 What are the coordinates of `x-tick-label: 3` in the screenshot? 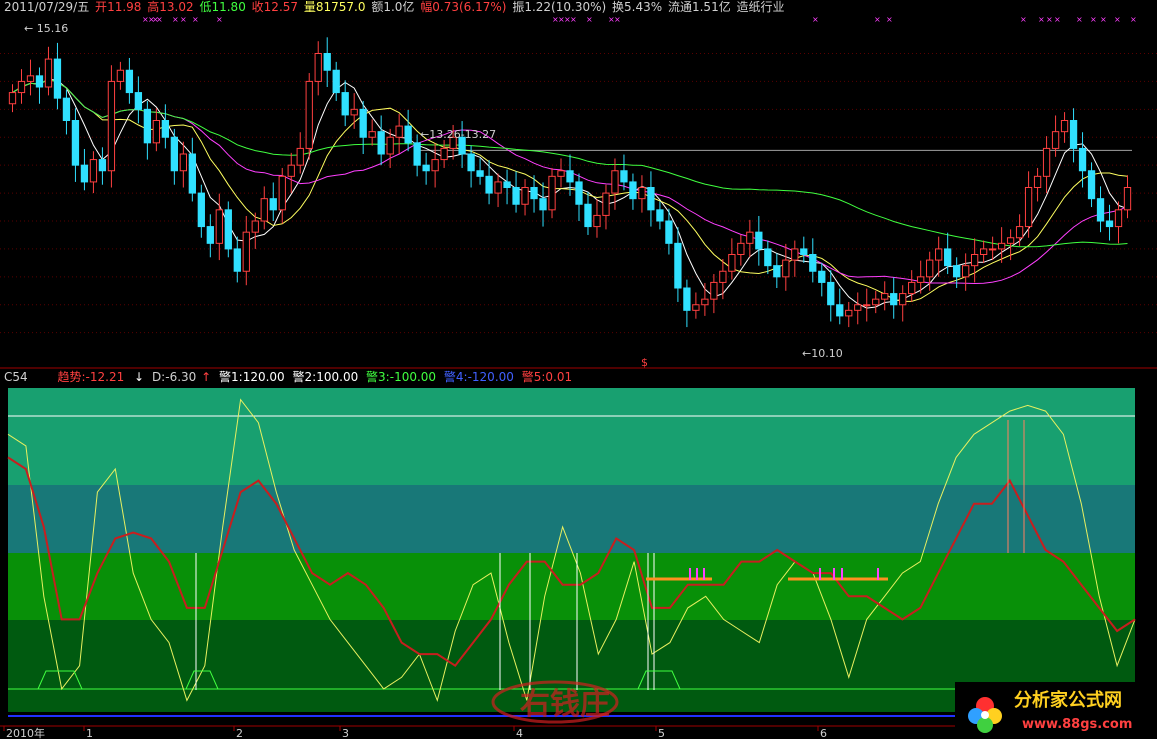 It's located at (345, 733).